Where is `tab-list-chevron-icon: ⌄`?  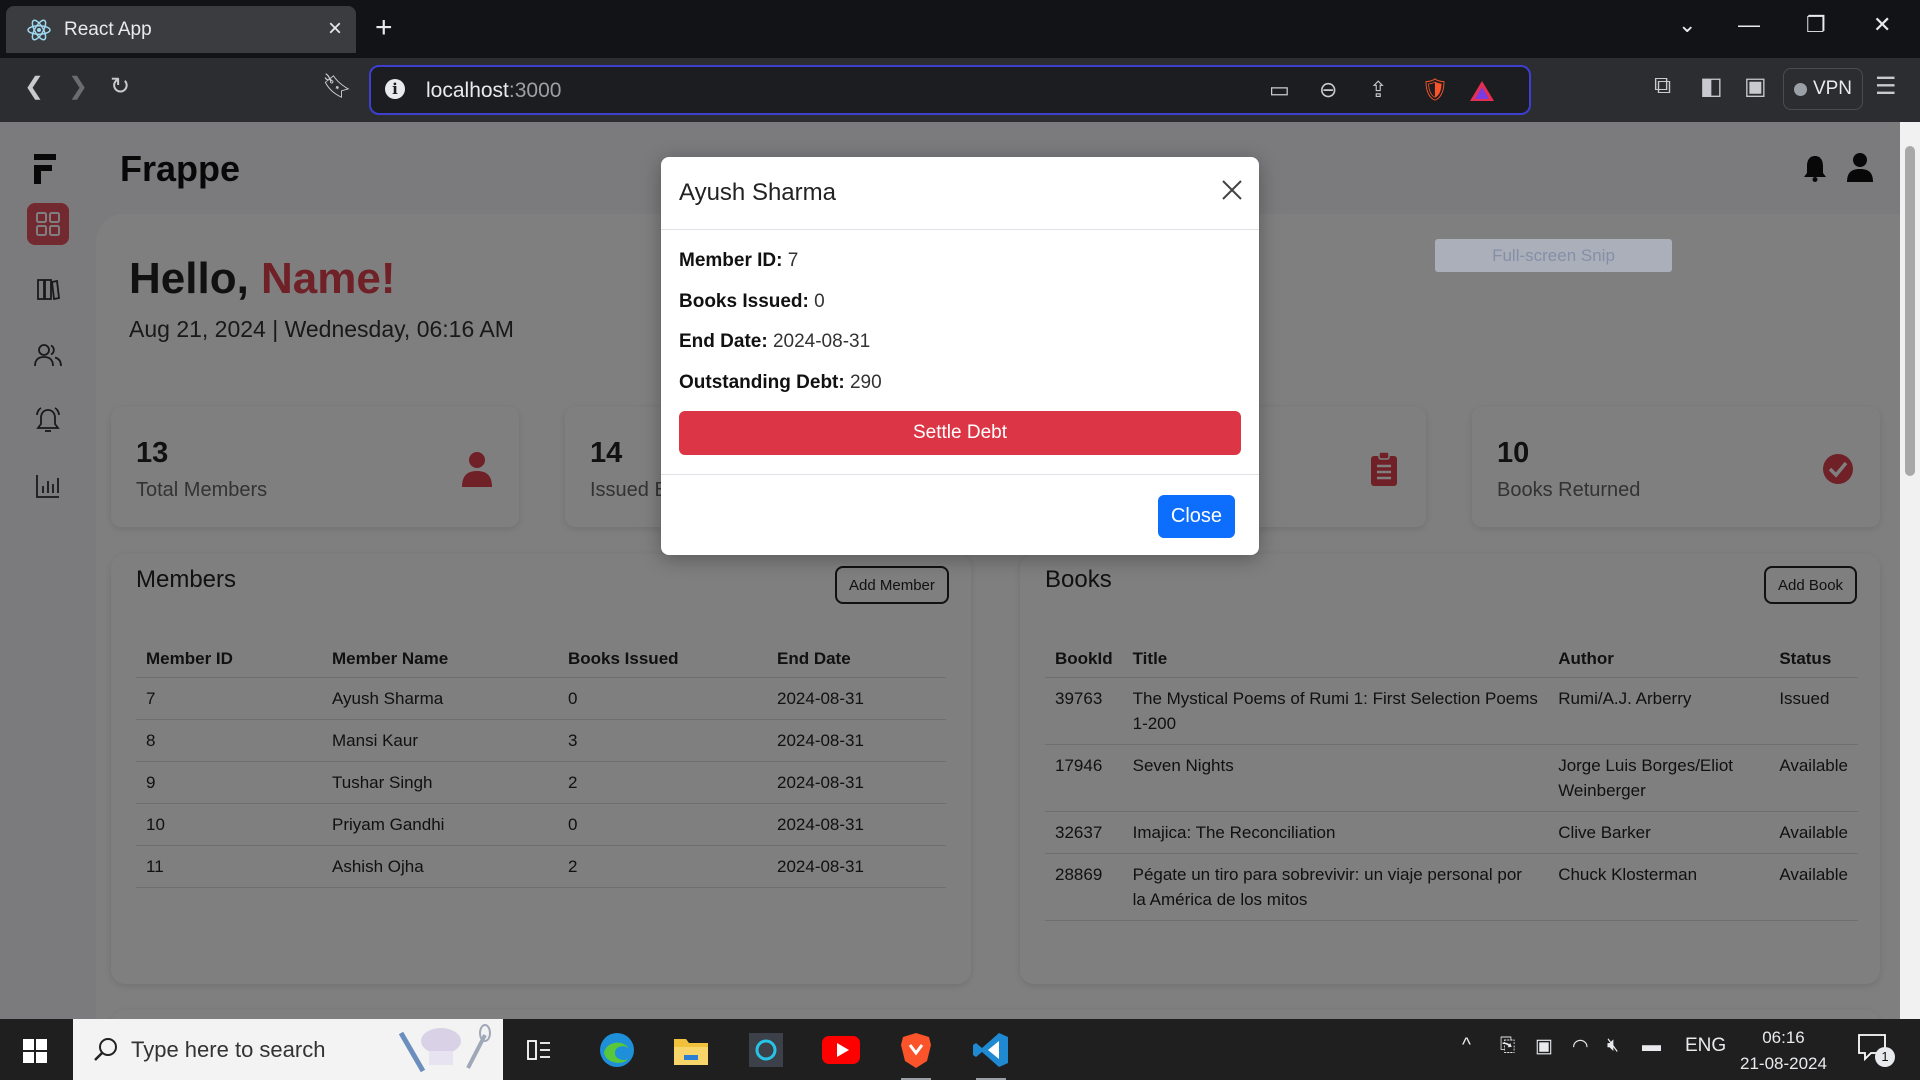 tab-list-chevron-icon: ⌄ is located at coordinates (1687, 25).